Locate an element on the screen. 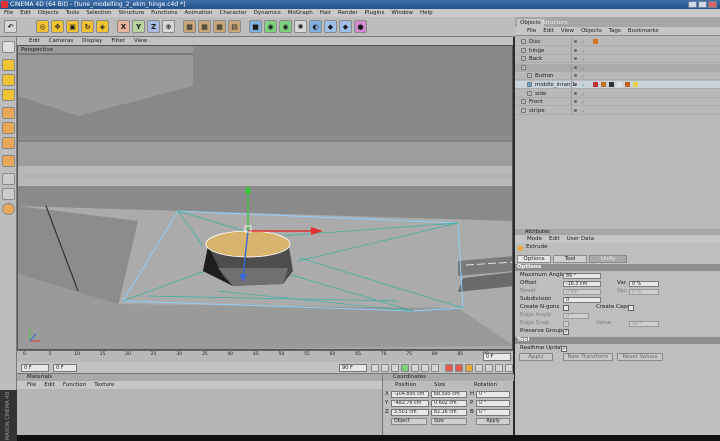  y-axis-icon: Y is located at coordinates (138, 26).